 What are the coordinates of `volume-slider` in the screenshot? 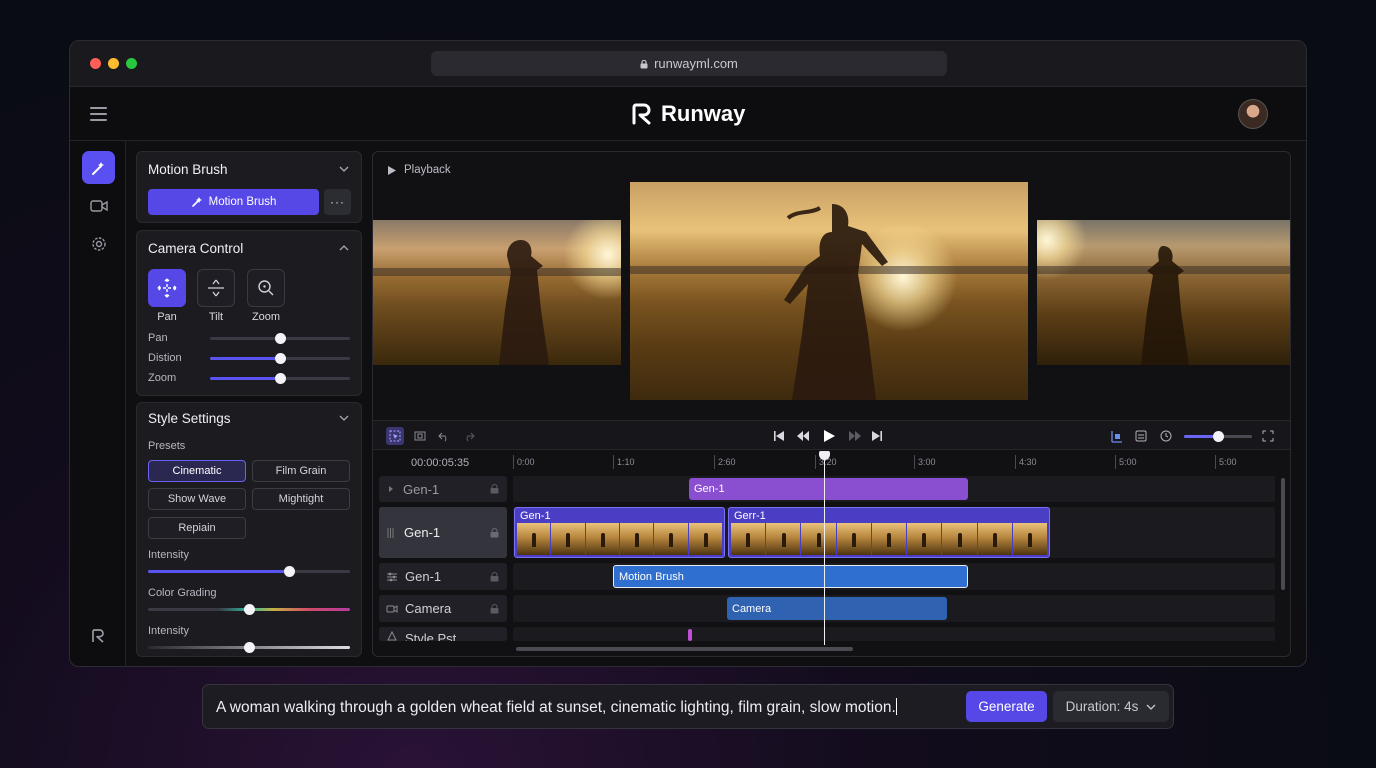 It's located at (1218, 436).